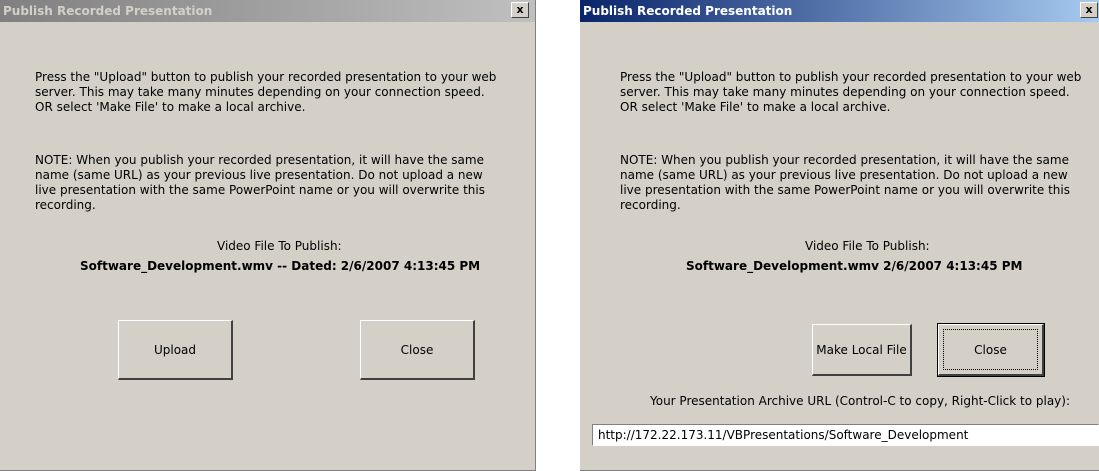 This screenshot has height=471, width=1099. I want to click on make-local-file-label: Make Local File, so click(861, 349).